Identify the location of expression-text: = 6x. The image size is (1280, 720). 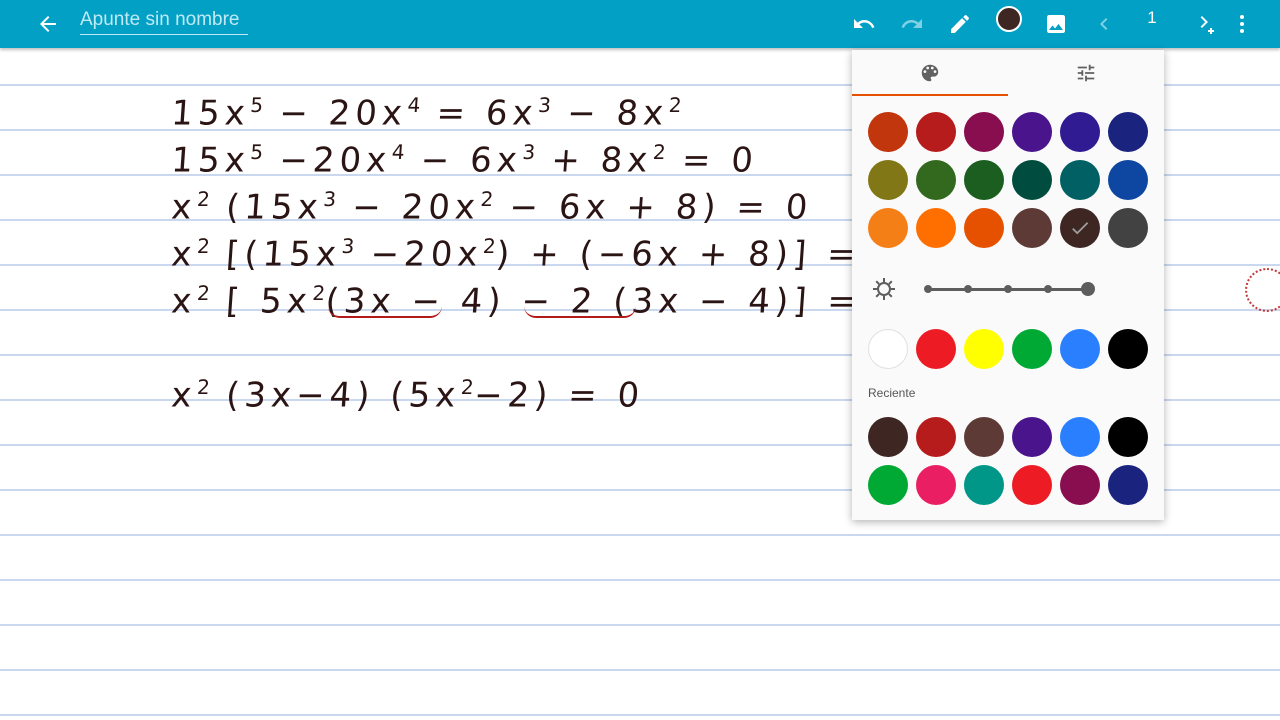
(479, 113).